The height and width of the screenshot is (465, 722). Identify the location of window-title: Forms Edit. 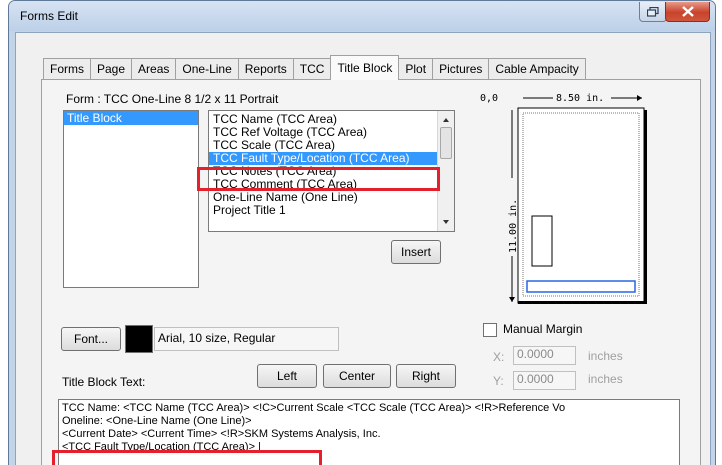
(49, 16).